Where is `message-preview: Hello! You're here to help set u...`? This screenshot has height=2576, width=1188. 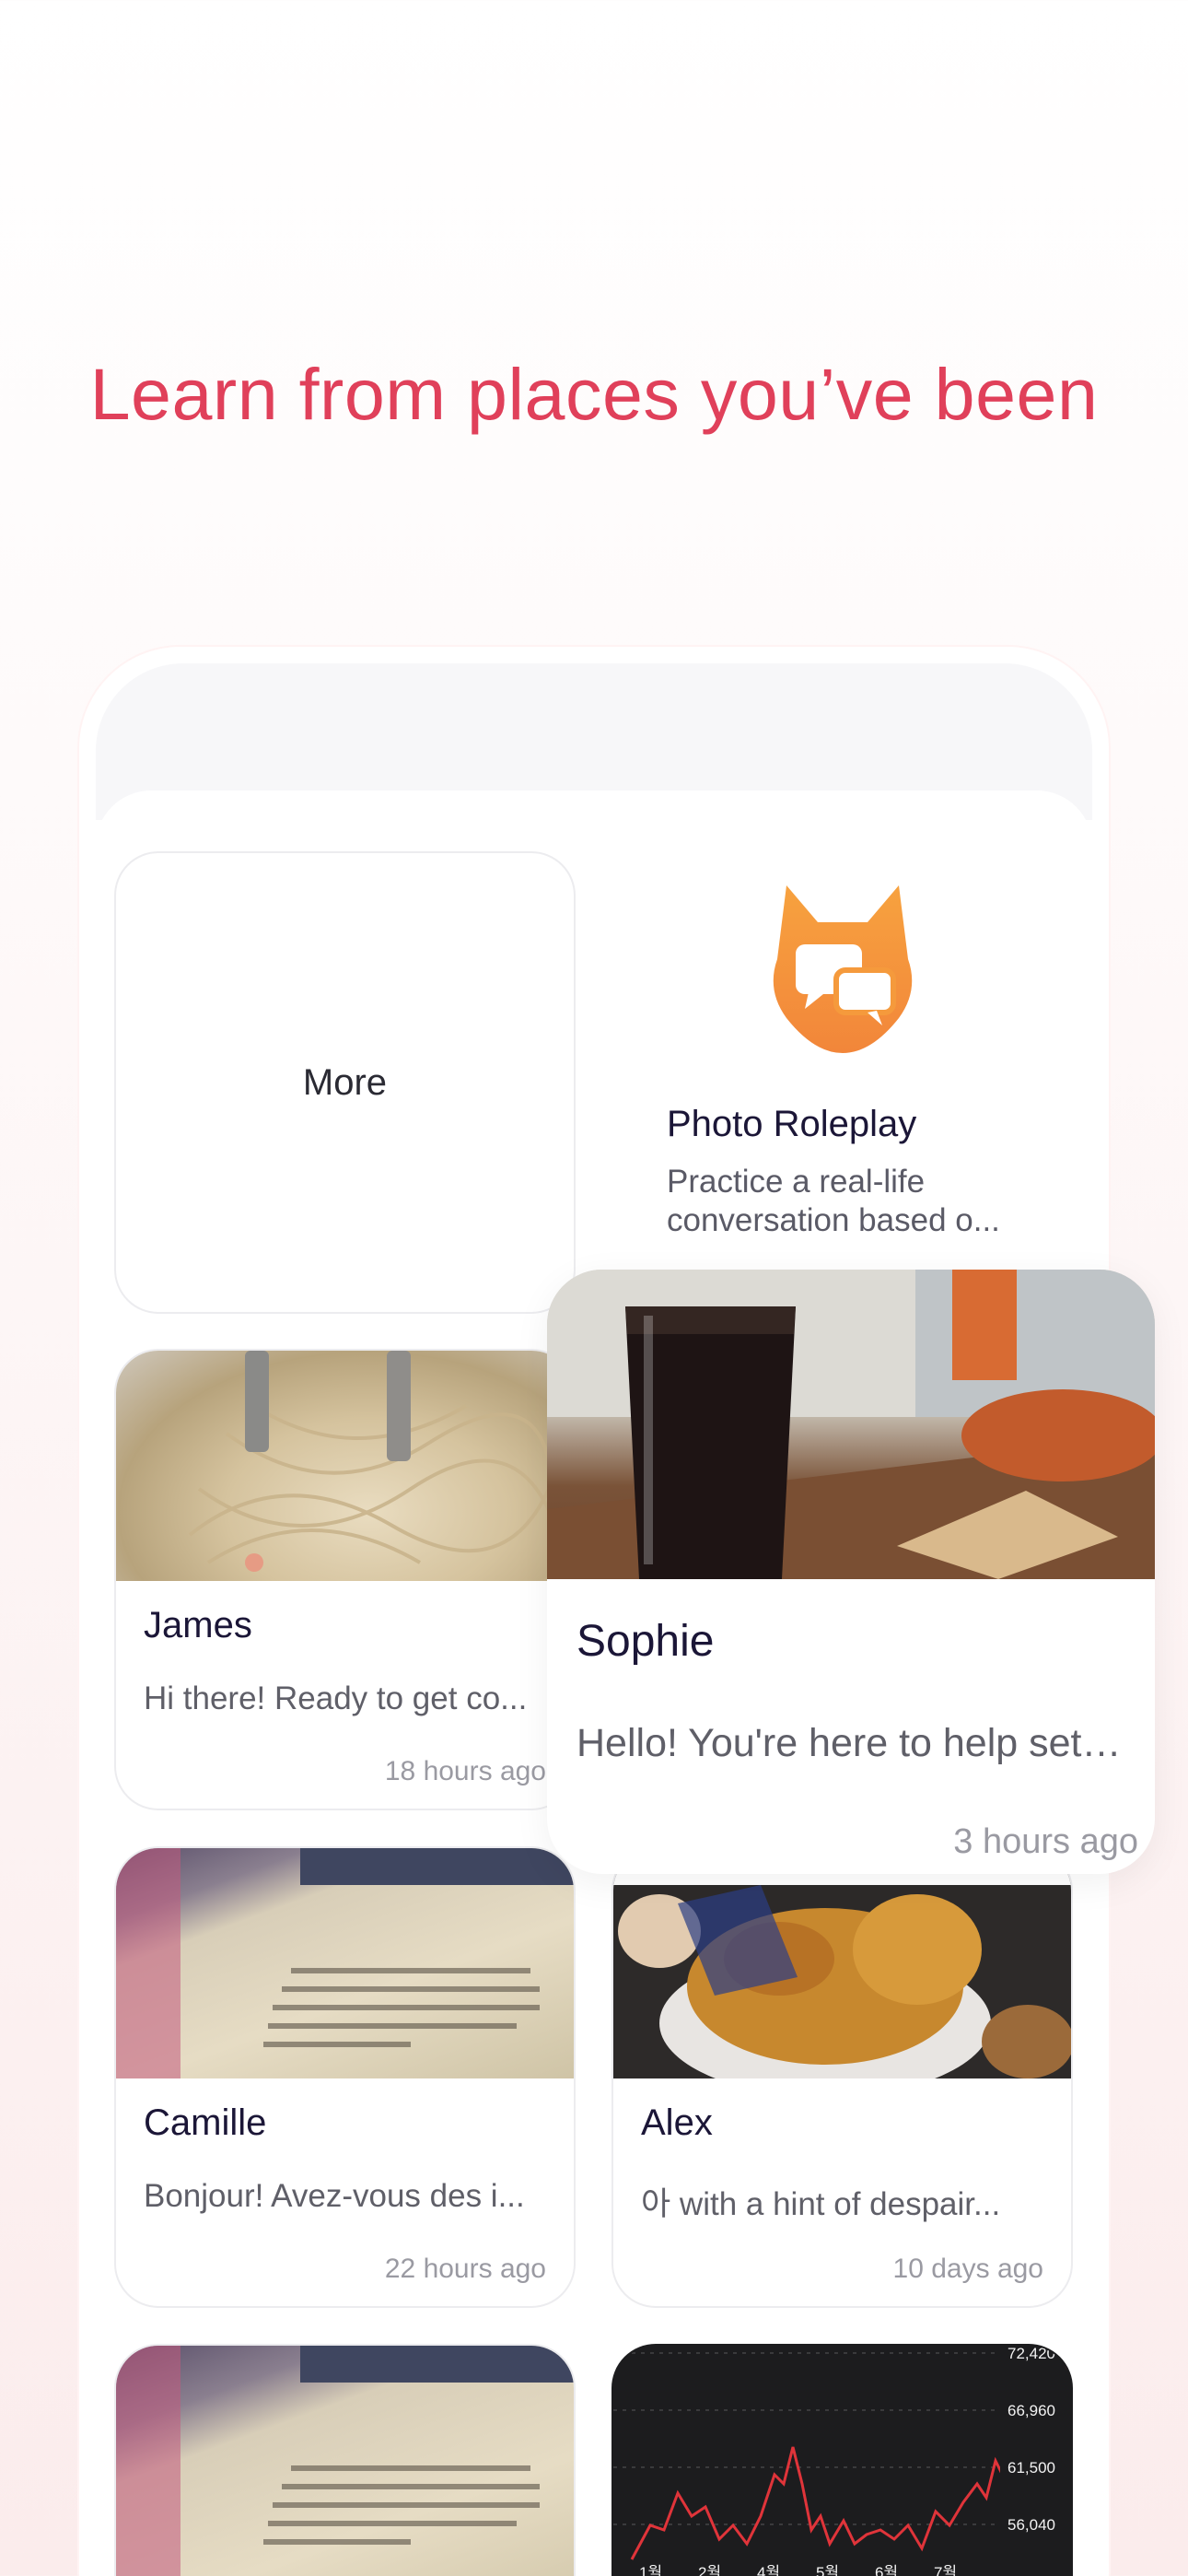 message-preview: Hello! You're here to help set u... is located at coordinates (851, 1743).